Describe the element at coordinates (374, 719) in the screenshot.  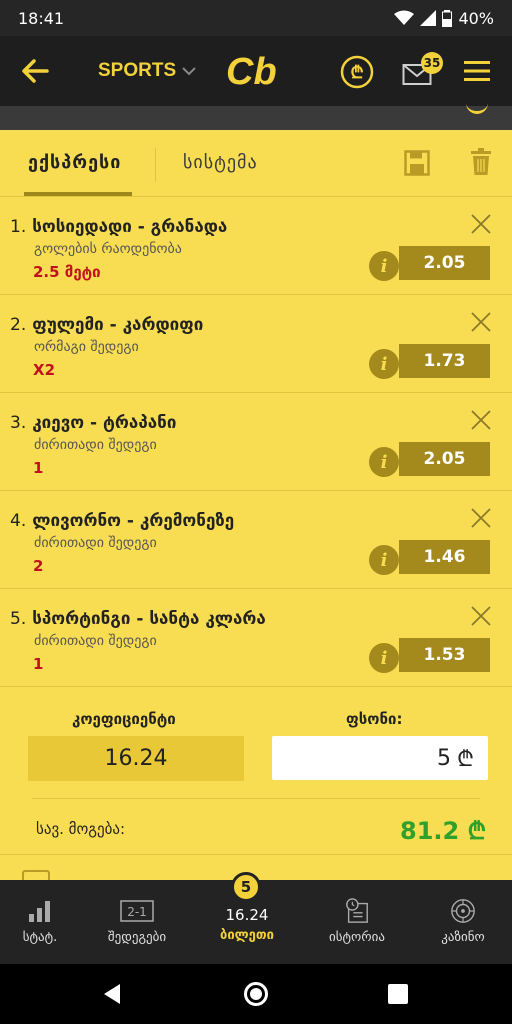
I see `stake-label: ფსონი:` at that location.